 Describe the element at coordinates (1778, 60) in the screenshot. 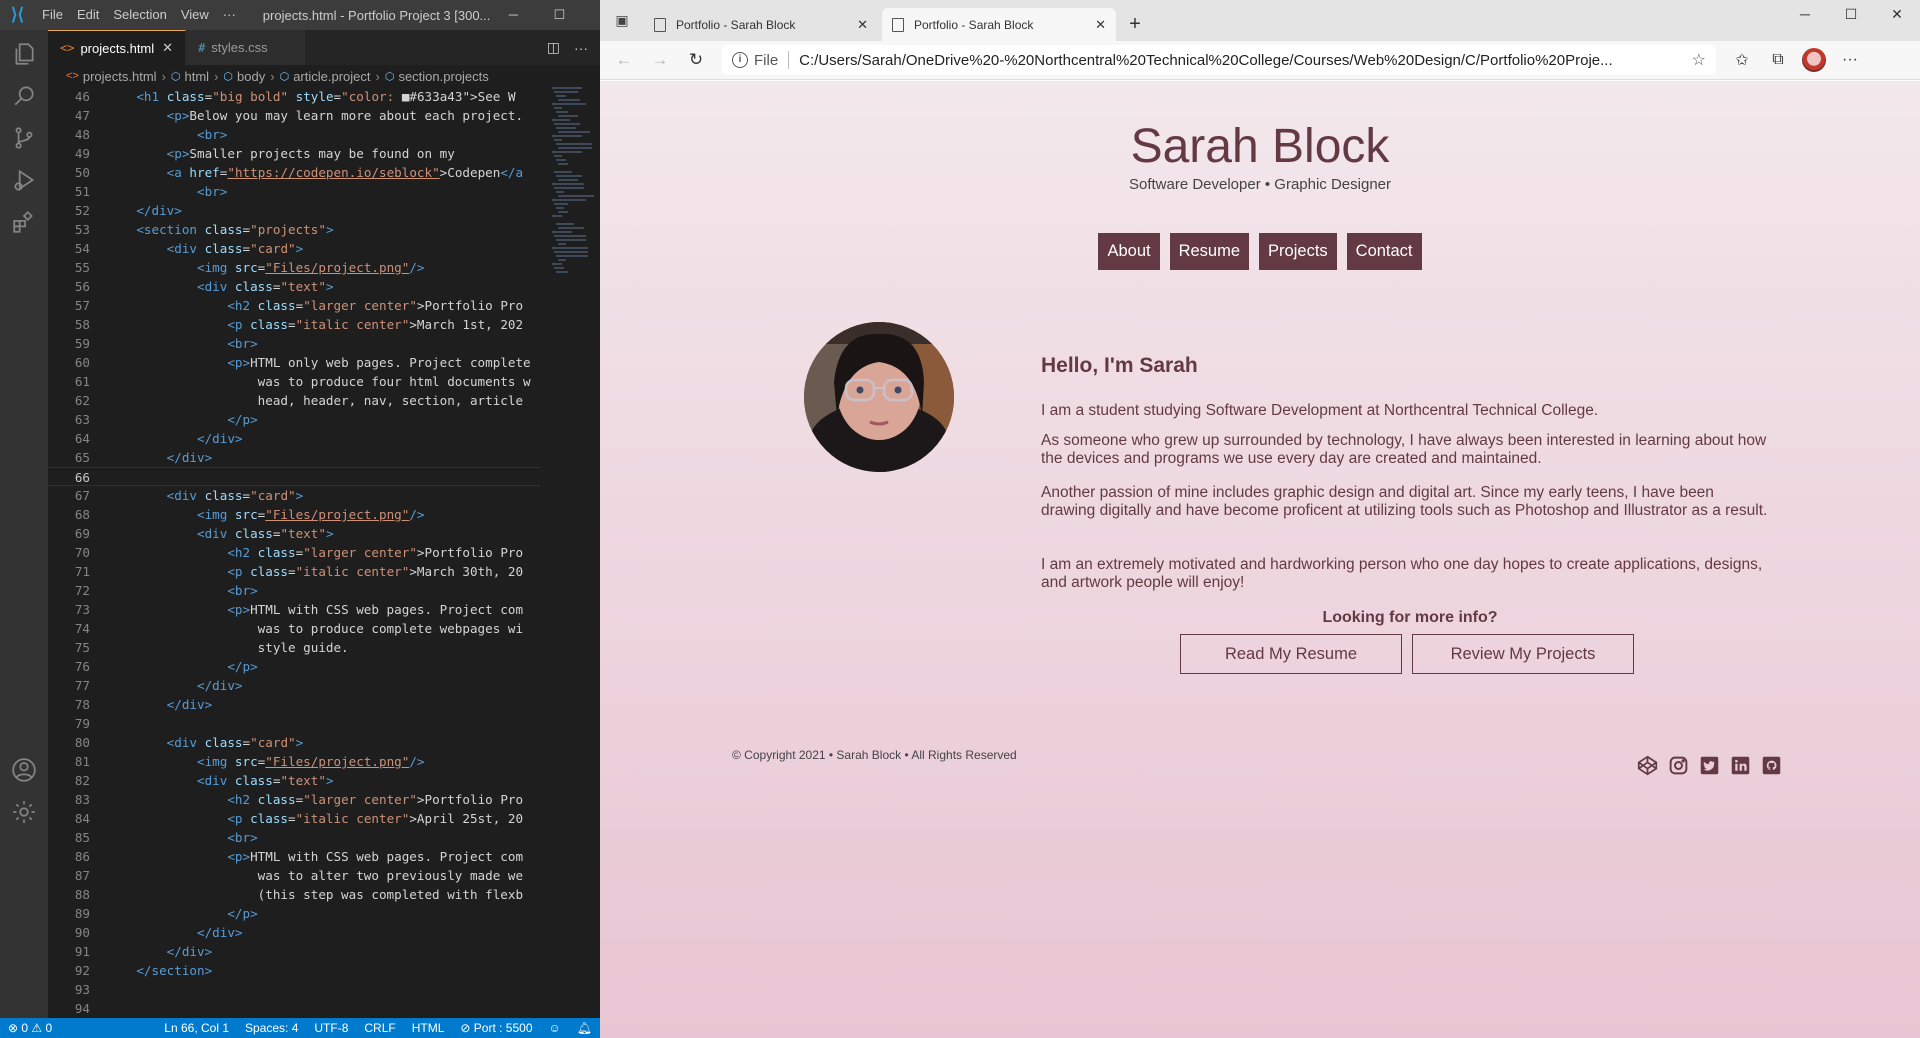

I see `collections-icon: ⧉` at that location.